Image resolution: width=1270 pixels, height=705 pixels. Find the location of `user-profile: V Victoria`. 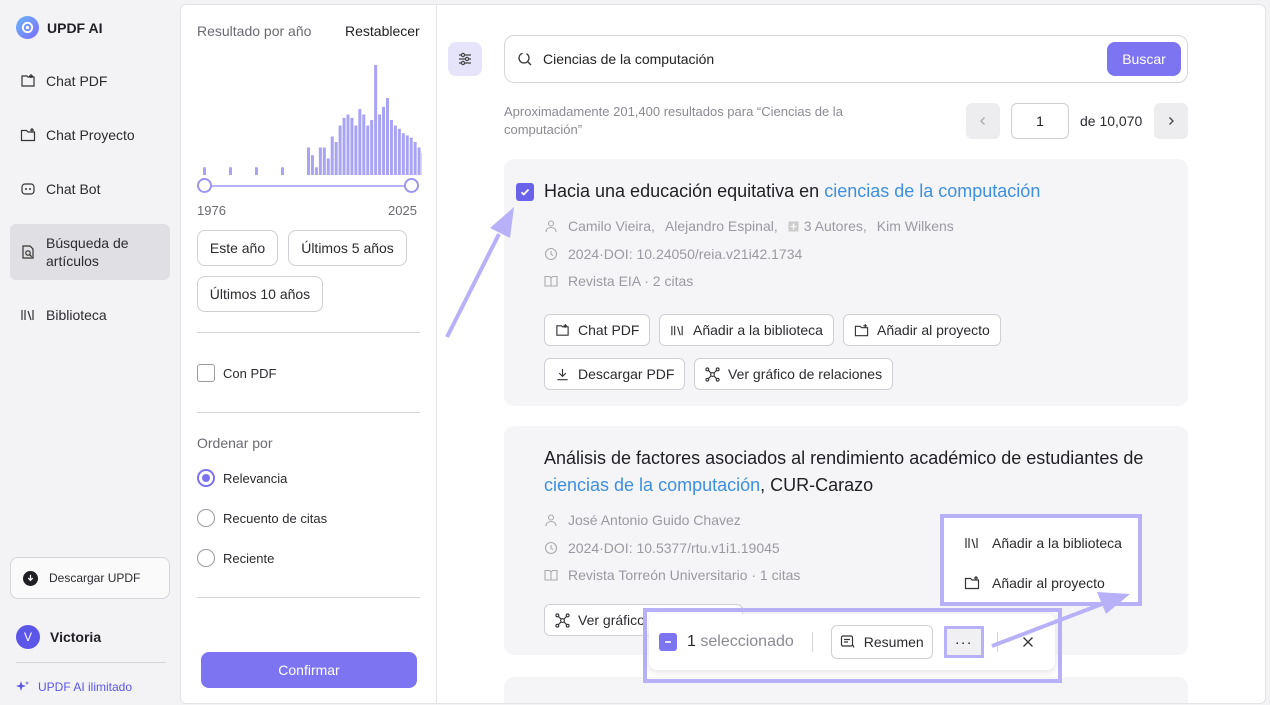

user-profile: V Victoria is located at coordinates (58, 637).